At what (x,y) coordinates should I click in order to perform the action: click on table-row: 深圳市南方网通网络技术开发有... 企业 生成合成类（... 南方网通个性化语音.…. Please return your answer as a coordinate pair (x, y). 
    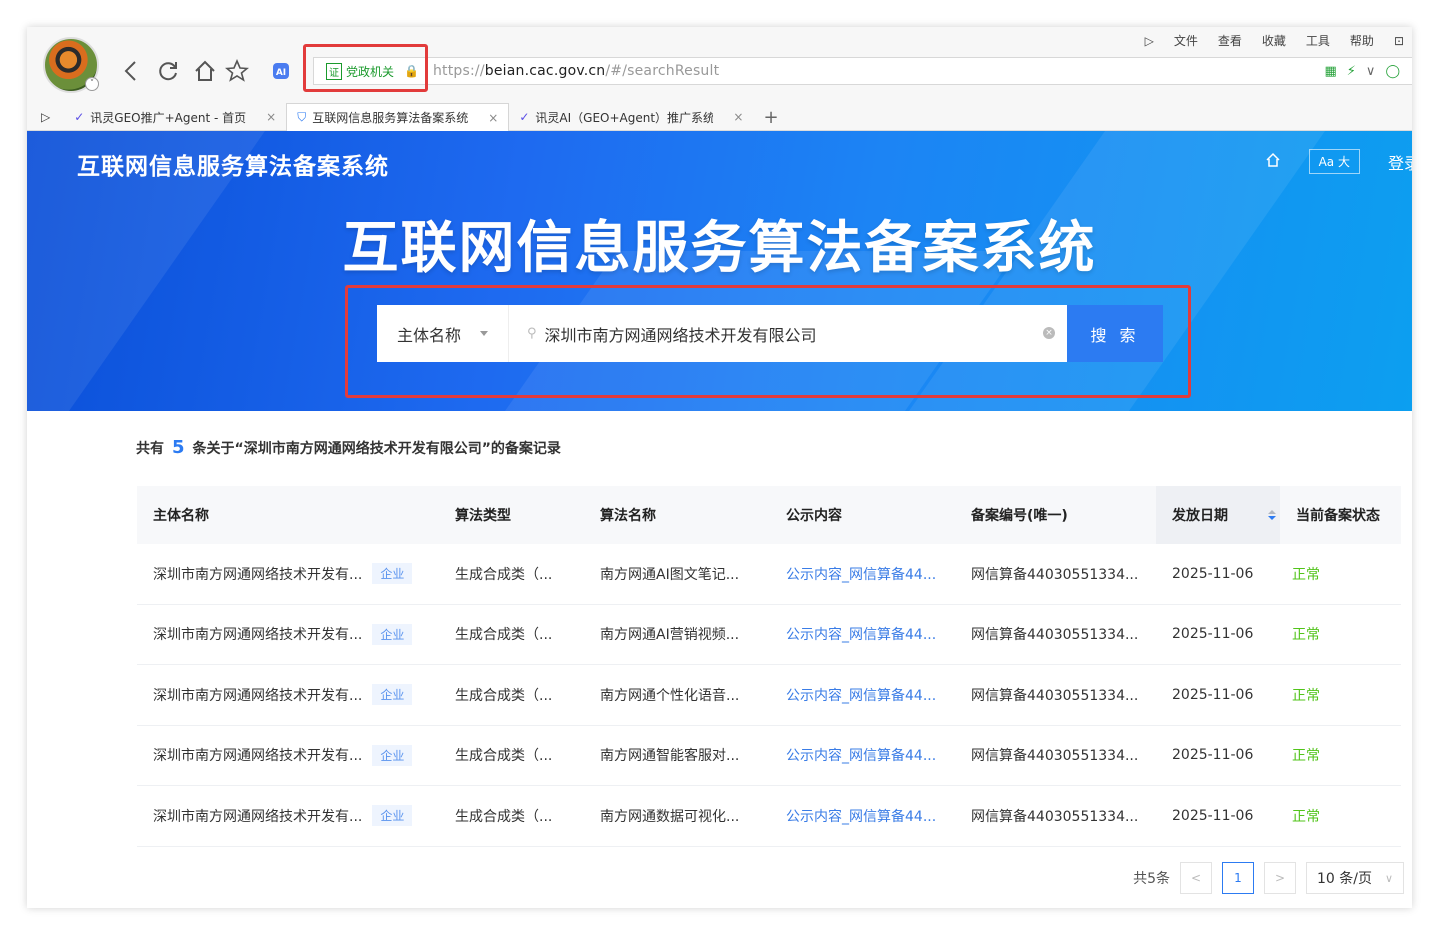
    Looking at the image, I should click on (769, 695).